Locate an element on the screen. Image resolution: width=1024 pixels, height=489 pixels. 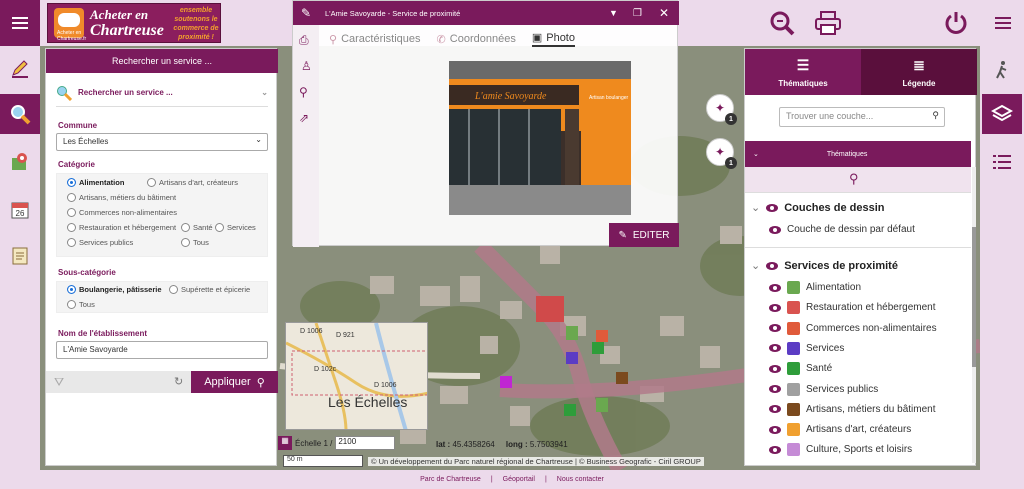
legend-item: Artisans d'art, créateurs is located at coordinates (840, 430).